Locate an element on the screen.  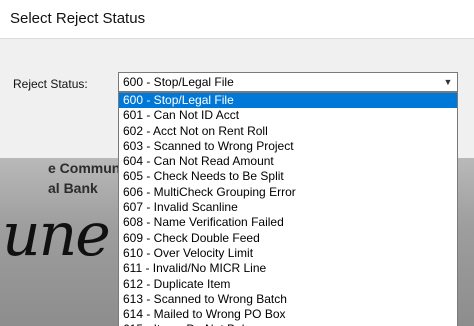
dropdown-option: 603 - Scanned to Wrong Project is located at coordinates (288, 146).